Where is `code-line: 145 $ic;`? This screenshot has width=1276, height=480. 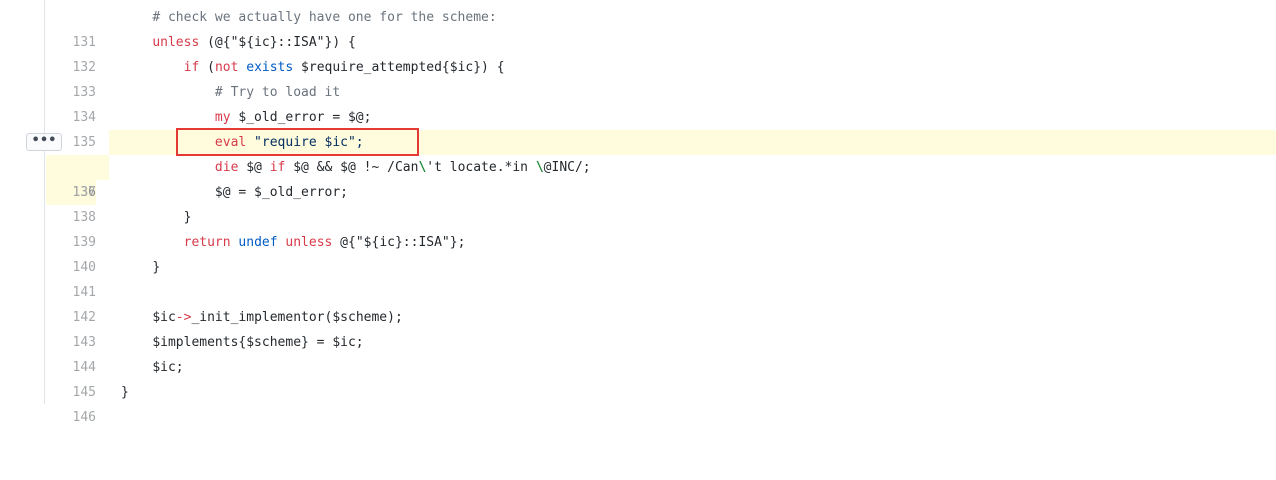
code-line: 145 $ic; is located at coordinates (638, 377).